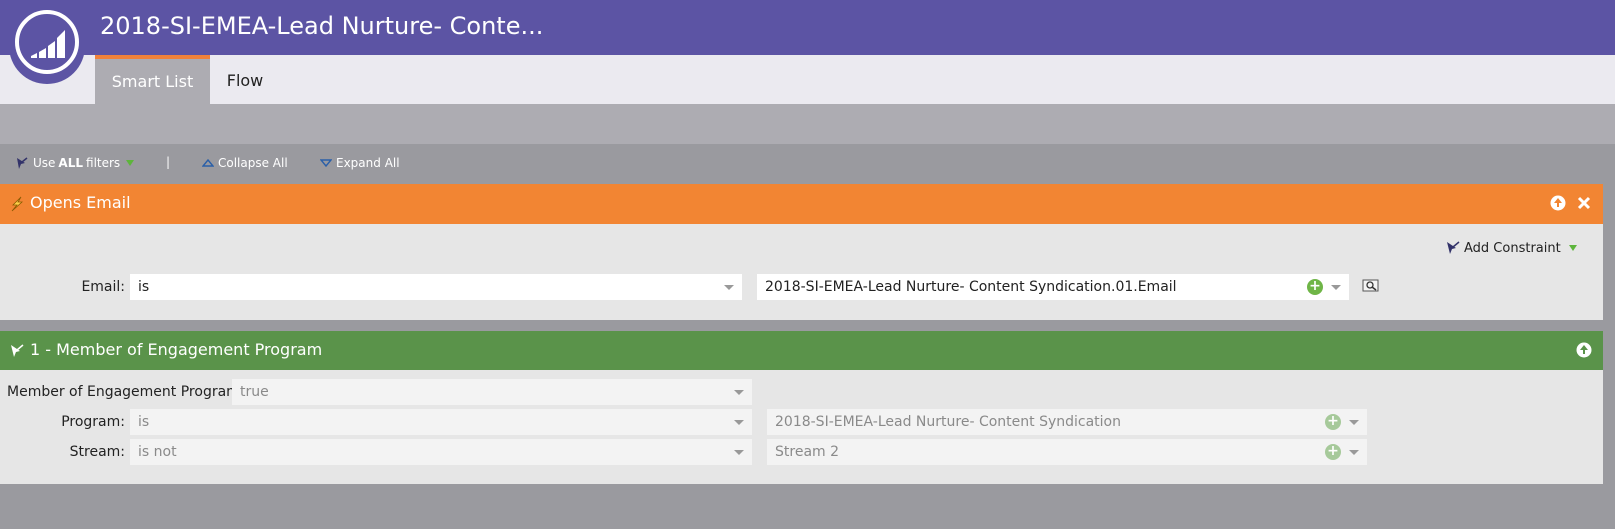 This screenshot has height=529, width=1615. I want to click on all-label: ALL, so click(71, 163).